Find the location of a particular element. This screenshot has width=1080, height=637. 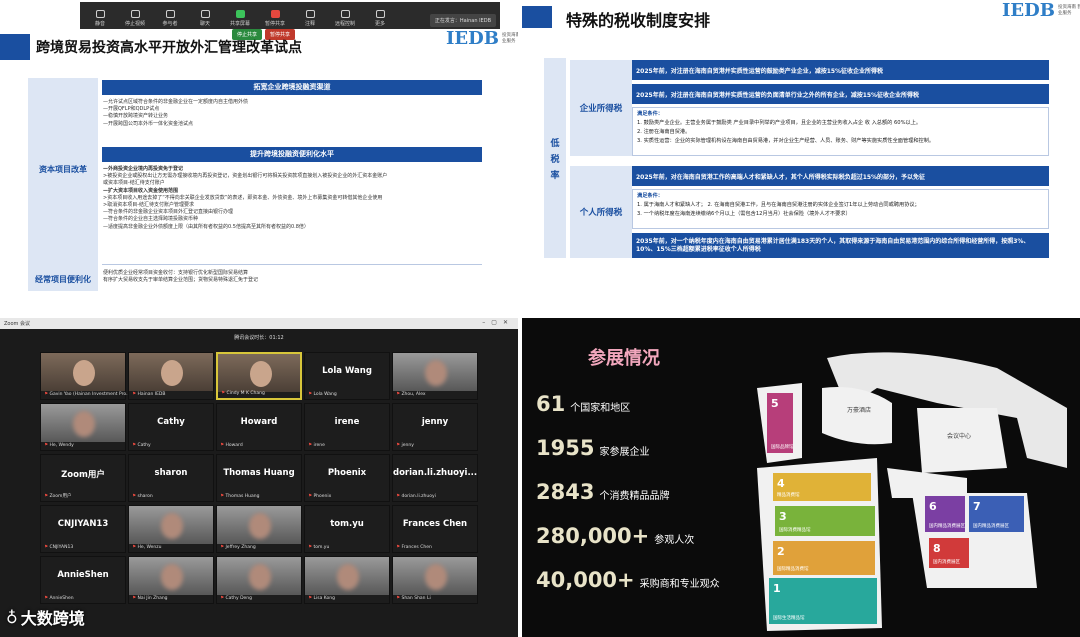

participant-tile: He, Wendy is located at coordinates (83, 427).